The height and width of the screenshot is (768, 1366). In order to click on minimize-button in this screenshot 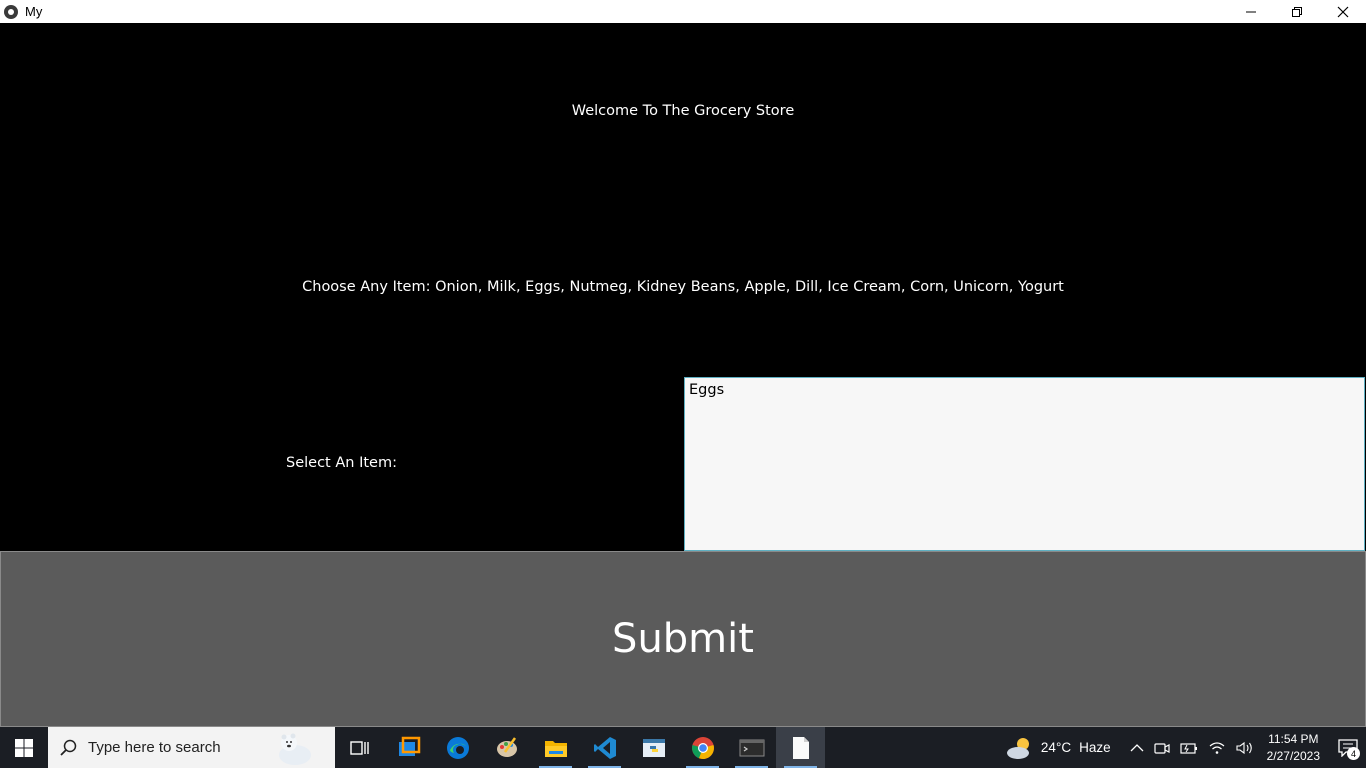, I will do `click(1251, 11)`.